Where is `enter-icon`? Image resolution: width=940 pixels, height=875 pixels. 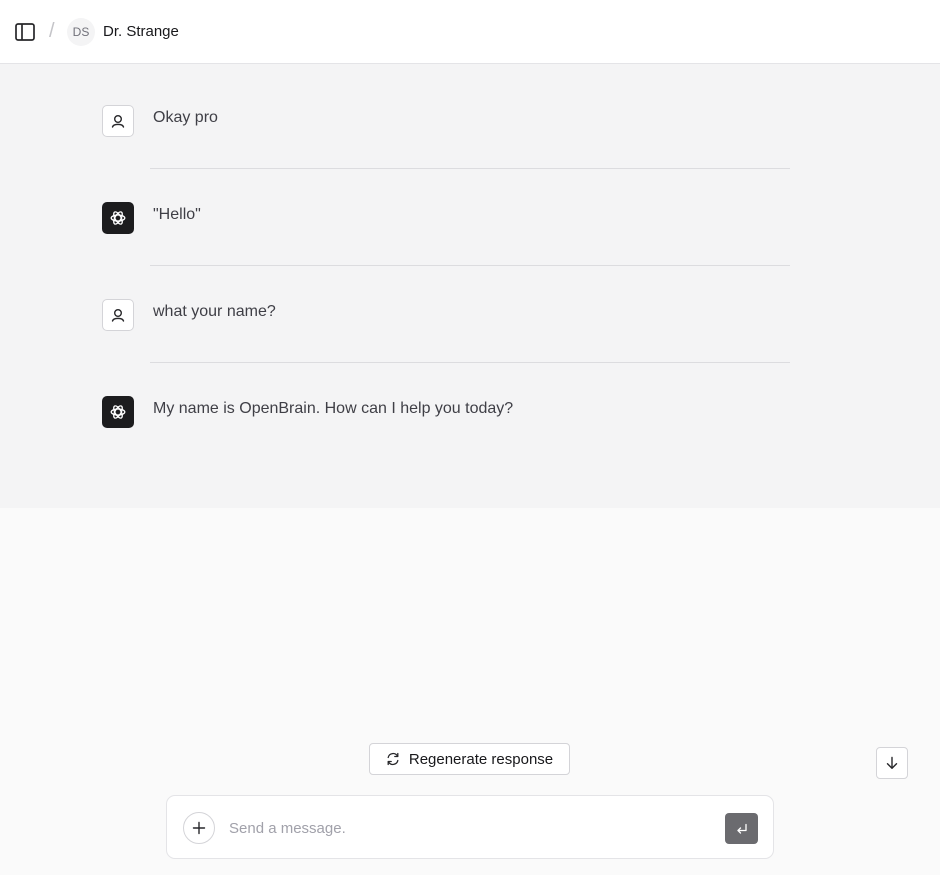
enter-icon is located at coordinates (742, 829).